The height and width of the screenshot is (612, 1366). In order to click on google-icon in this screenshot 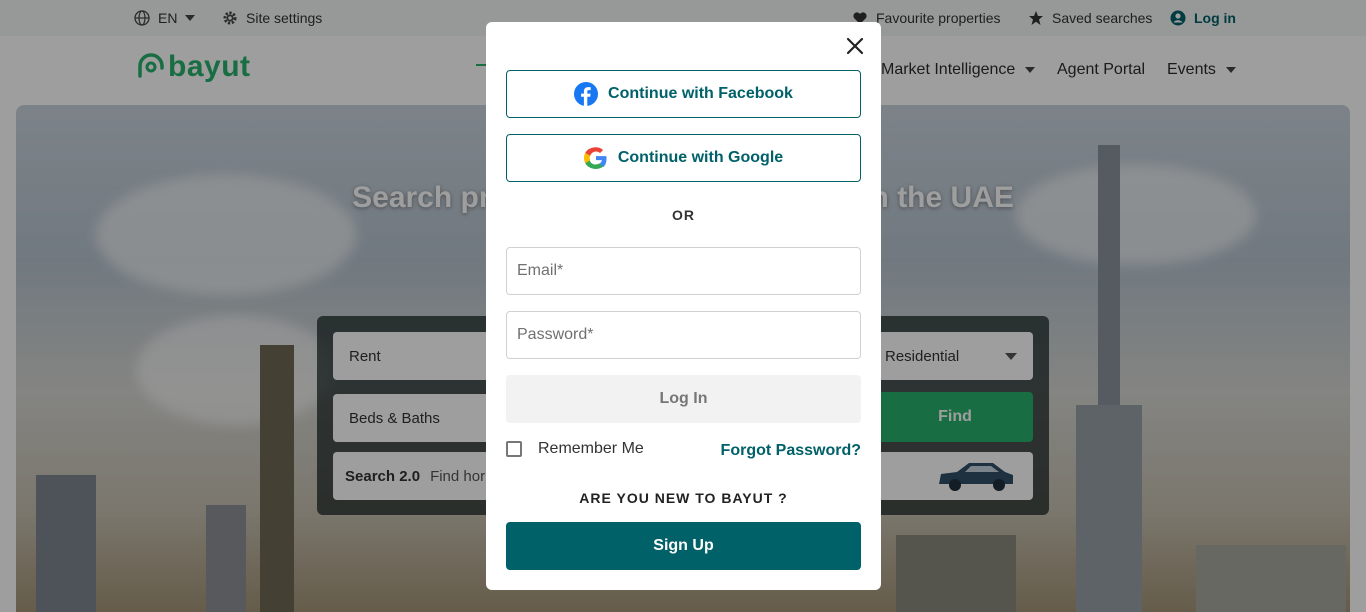, I will do `click(595, 158)`.